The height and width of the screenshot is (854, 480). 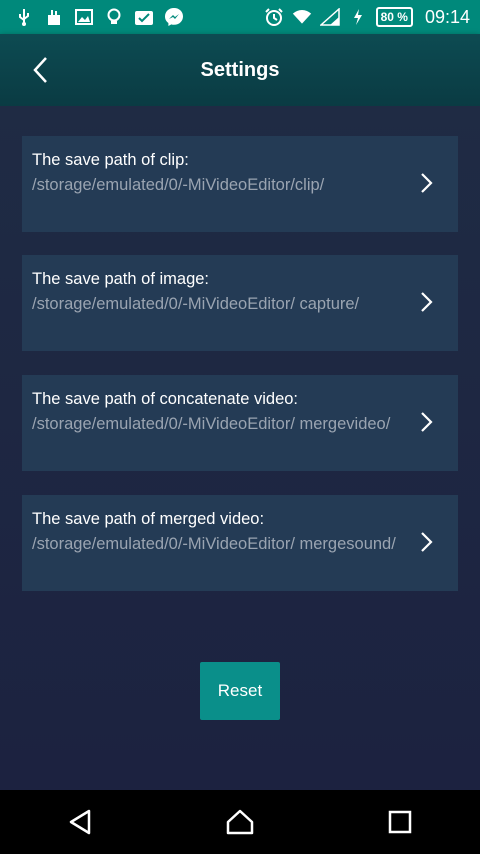 I want to click on setting-item-title: The save path of merged video:, so click(x=148, y=519).